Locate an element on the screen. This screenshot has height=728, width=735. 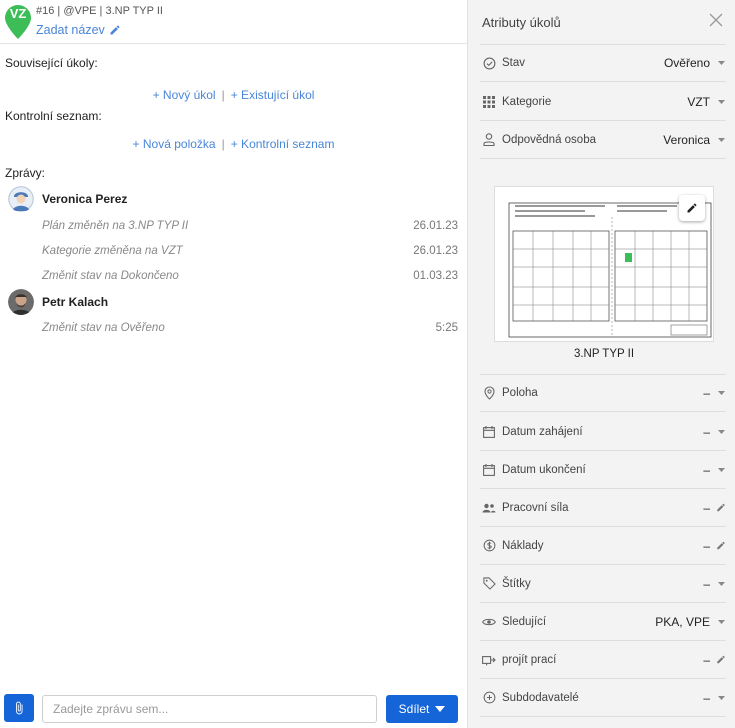
location-pin-icon is located at coordinates (489, 393).